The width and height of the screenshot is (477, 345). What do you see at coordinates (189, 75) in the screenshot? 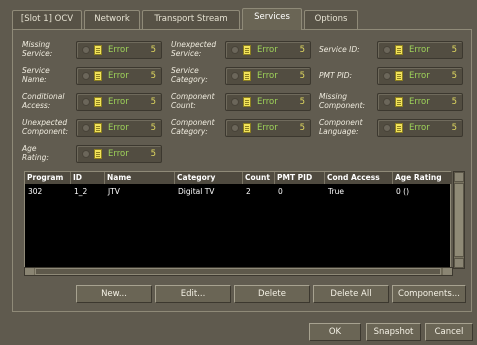
I see `status-label-service-category: Service Category:` at bounding box center [189, 75].